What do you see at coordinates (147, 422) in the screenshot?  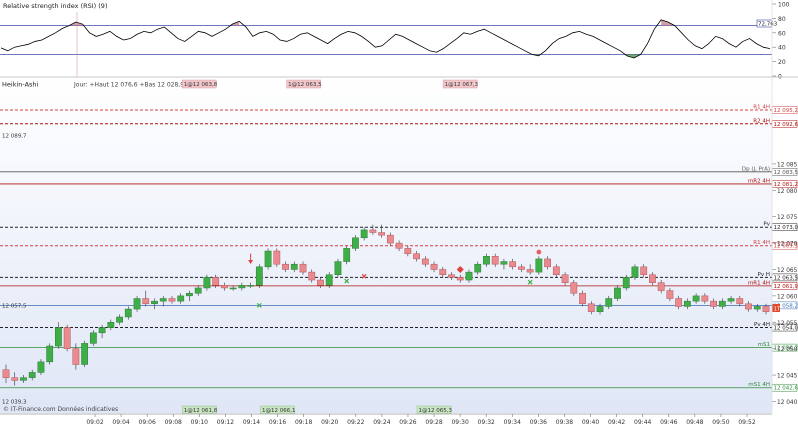 I see `time-tick-label: 09:06` at bounding box center [147, 422].